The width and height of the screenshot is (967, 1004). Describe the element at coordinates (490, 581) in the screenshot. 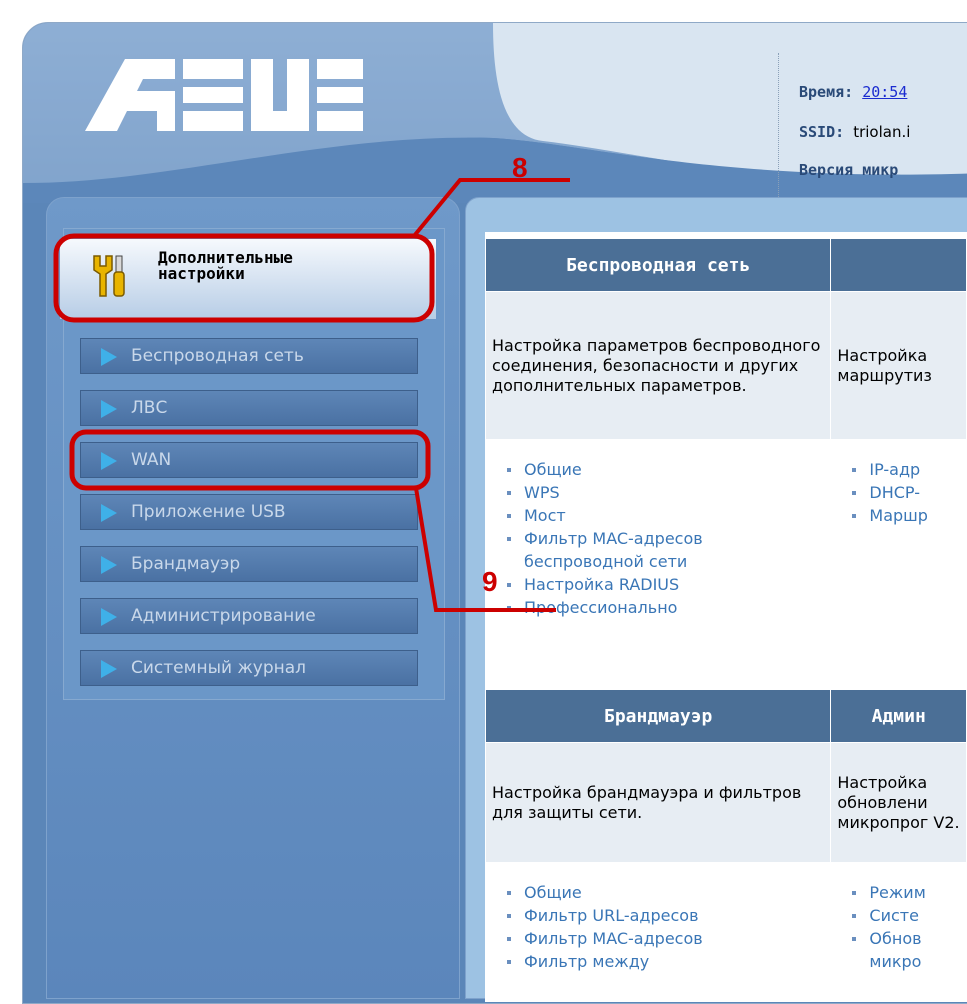

I see `annotation-number-9: 9` at that location.